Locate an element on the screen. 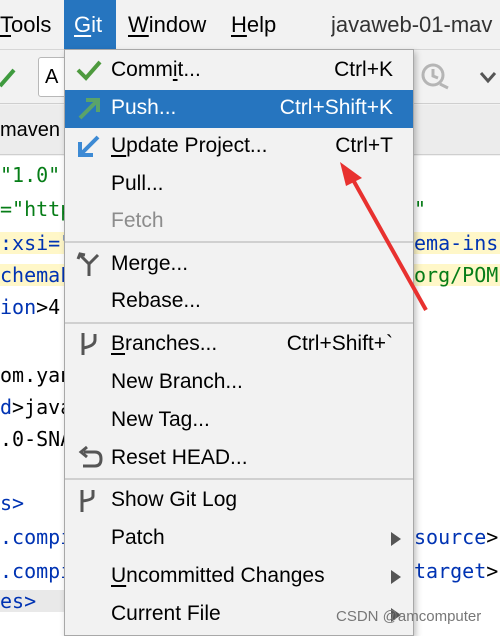 The image size is (500, 636). menu-item-label: Fetch is located at coordinates (137, 220).